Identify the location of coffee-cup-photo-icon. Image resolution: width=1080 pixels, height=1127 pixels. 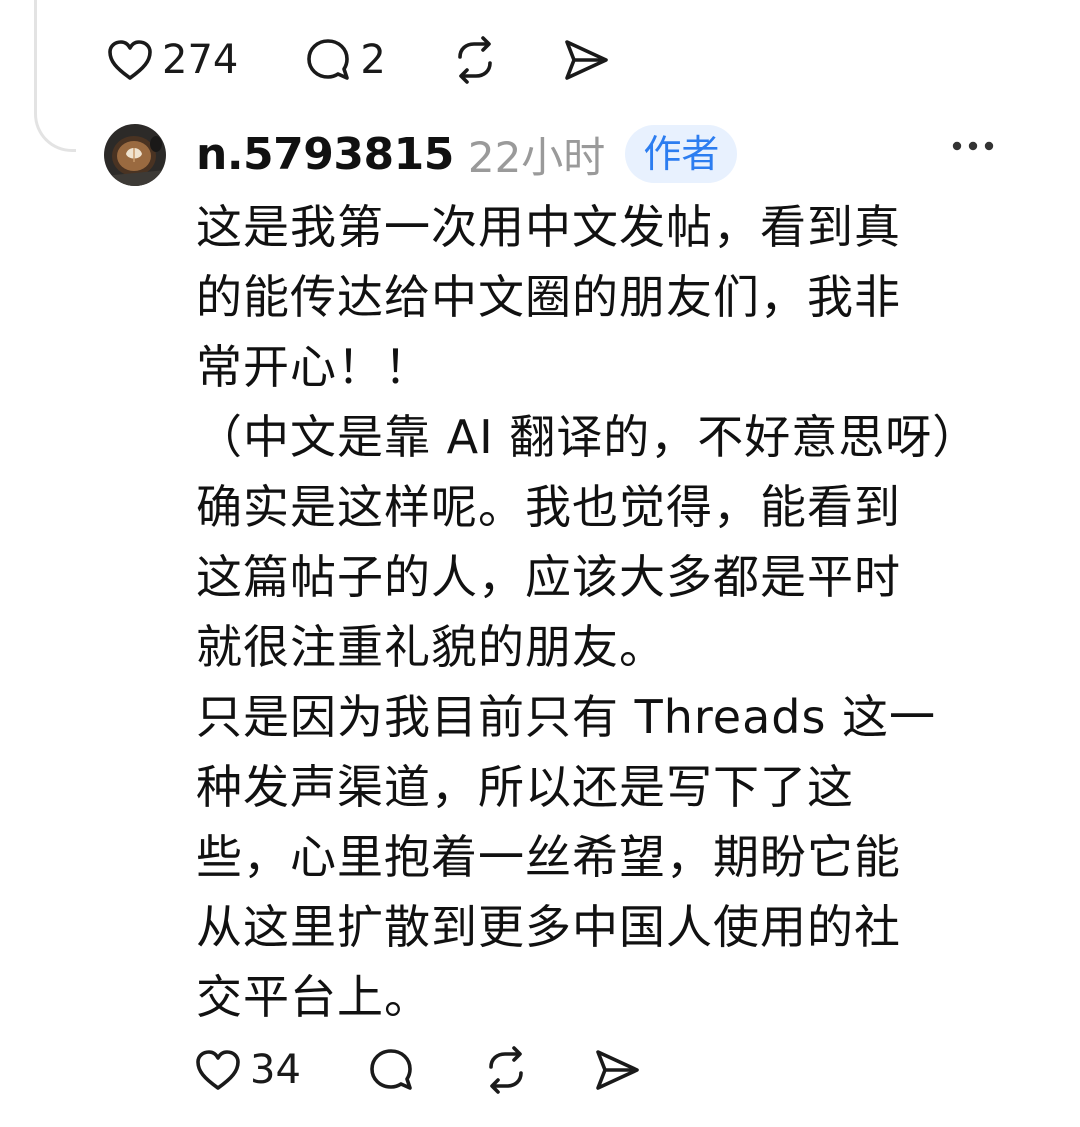
(135, 155).